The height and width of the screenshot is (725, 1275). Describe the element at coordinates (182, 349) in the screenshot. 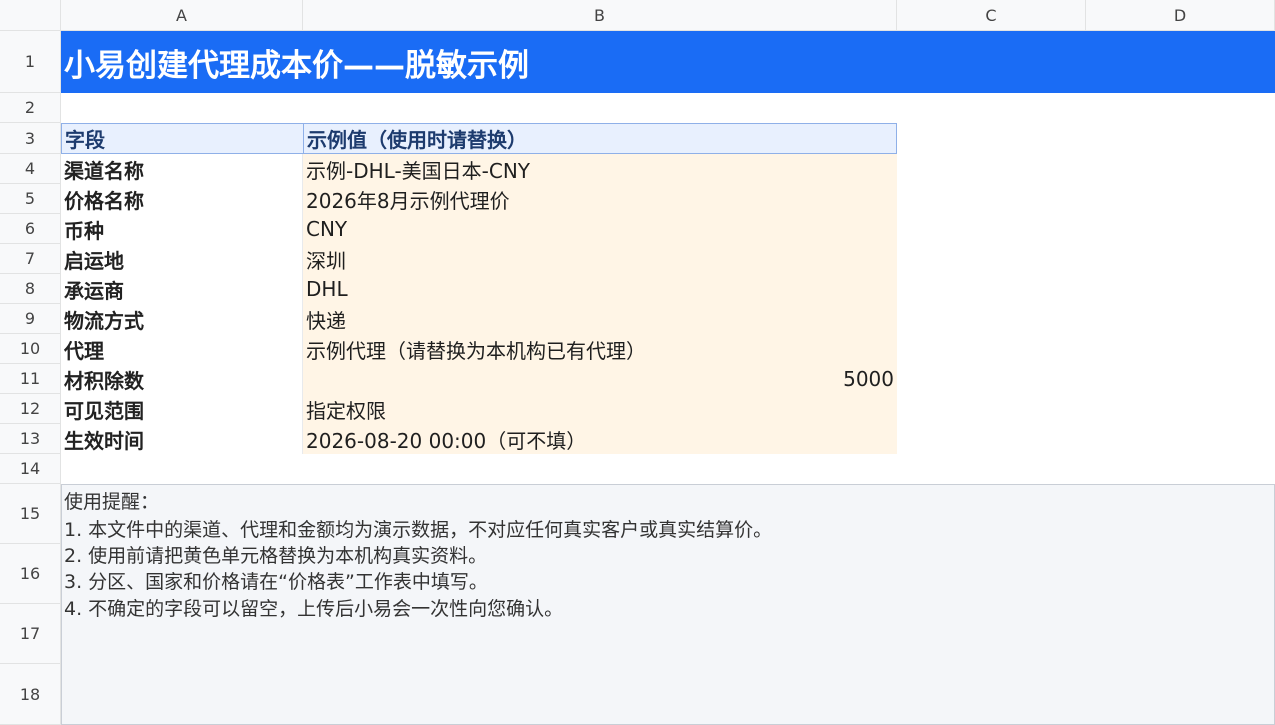

I see `field-label-cell: 代理` at that location.